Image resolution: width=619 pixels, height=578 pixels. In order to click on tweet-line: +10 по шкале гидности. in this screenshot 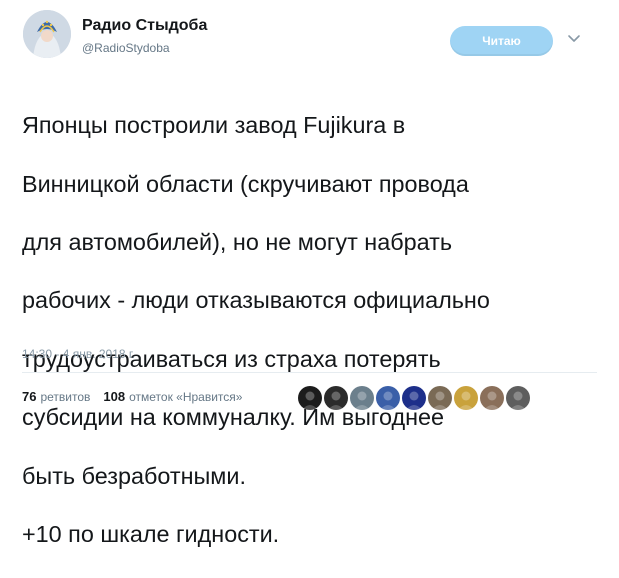, I will do `click(151, 534)`.